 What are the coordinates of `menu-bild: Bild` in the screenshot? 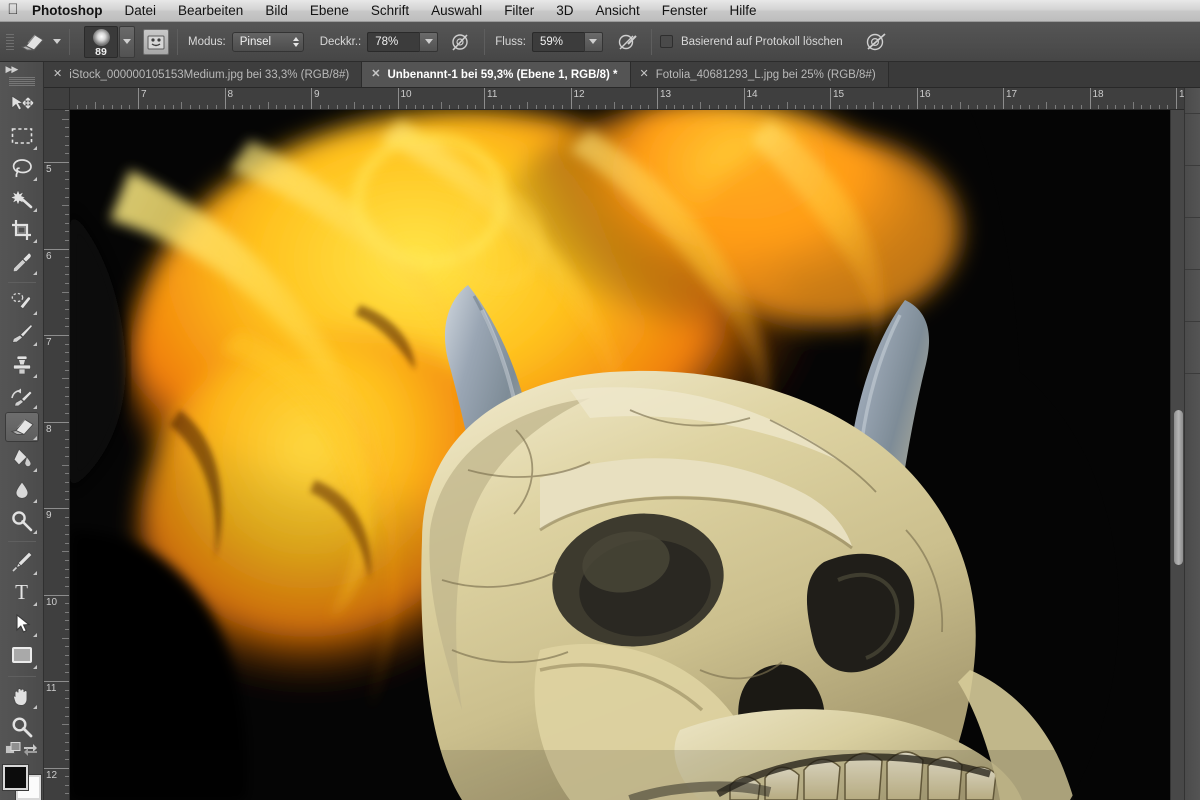 It's located at (276, 11).